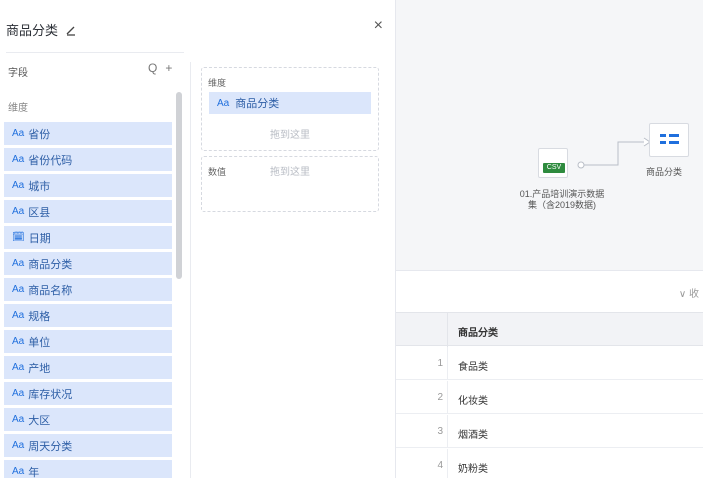  I want to click on csv-badge: CSV, so click(554, 168).